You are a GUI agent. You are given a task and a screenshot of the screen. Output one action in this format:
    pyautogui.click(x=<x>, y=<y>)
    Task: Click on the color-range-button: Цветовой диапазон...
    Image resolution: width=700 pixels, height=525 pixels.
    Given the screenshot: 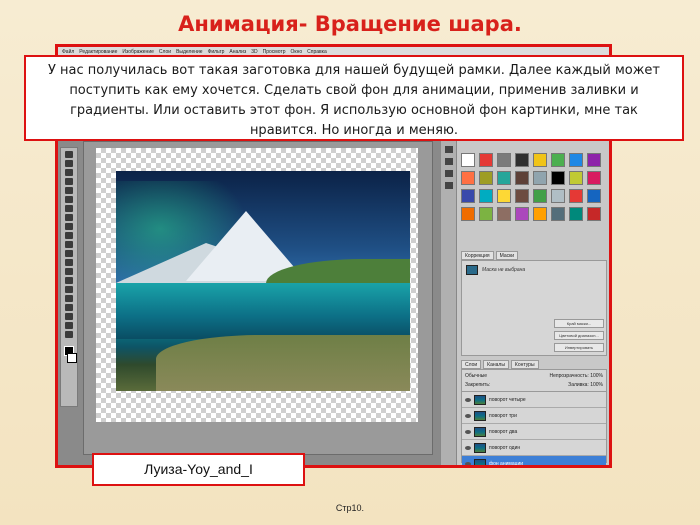 What is the action you would take?
    pyautogui.click(x=579, y=335)
    